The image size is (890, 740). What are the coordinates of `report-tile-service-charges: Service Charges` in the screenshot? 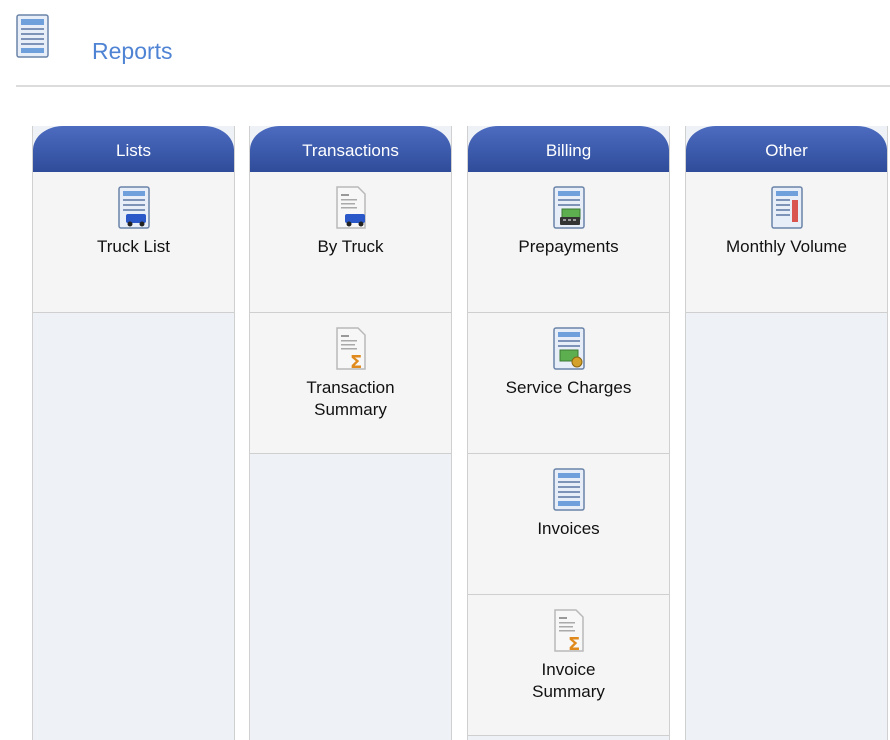 It's located at (568, 383).